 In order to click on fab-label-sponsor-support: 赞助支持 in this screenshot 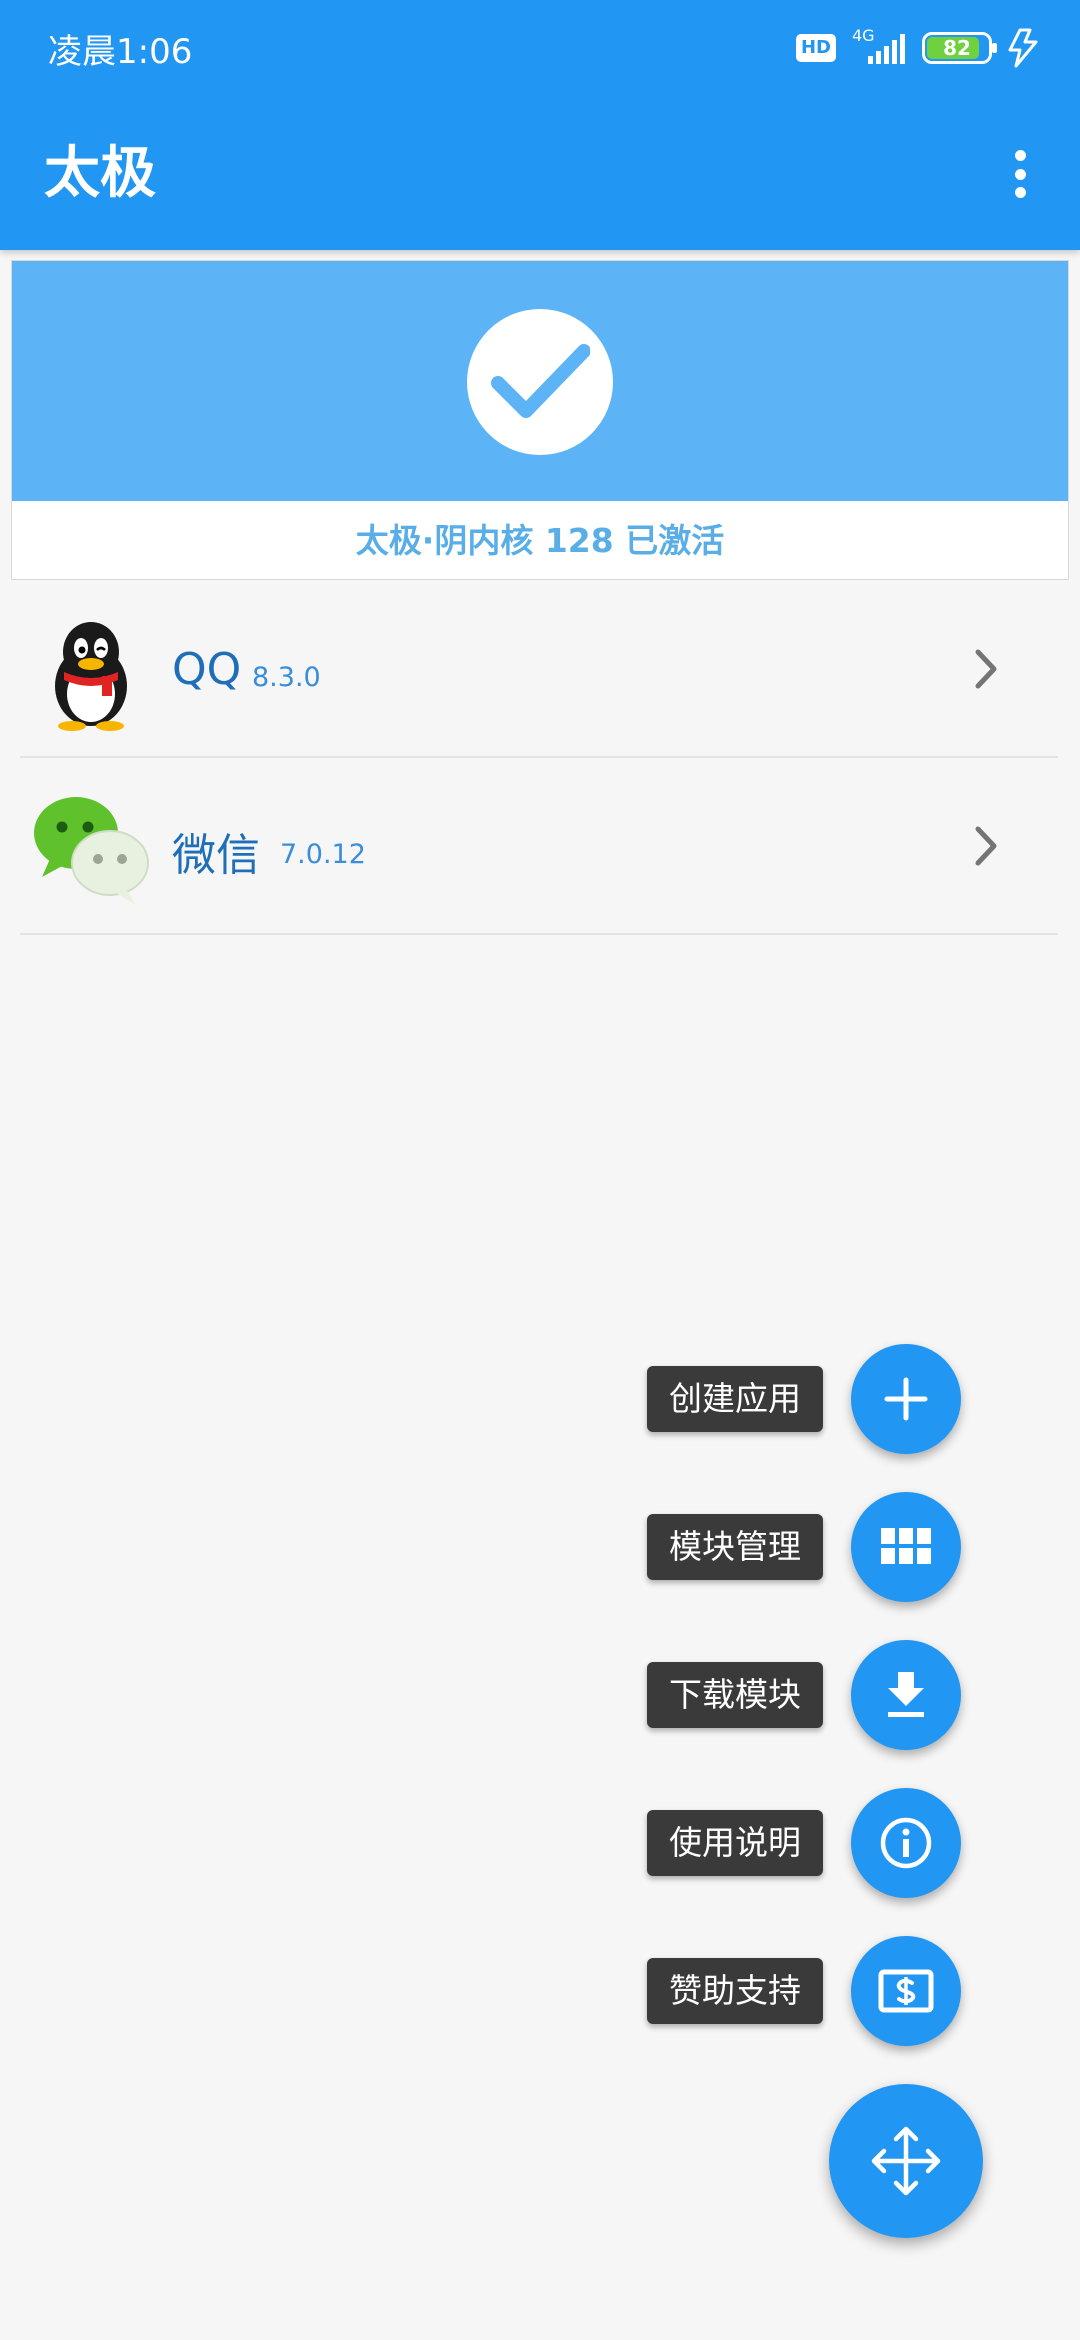, I will do `click(735, 1991)`.